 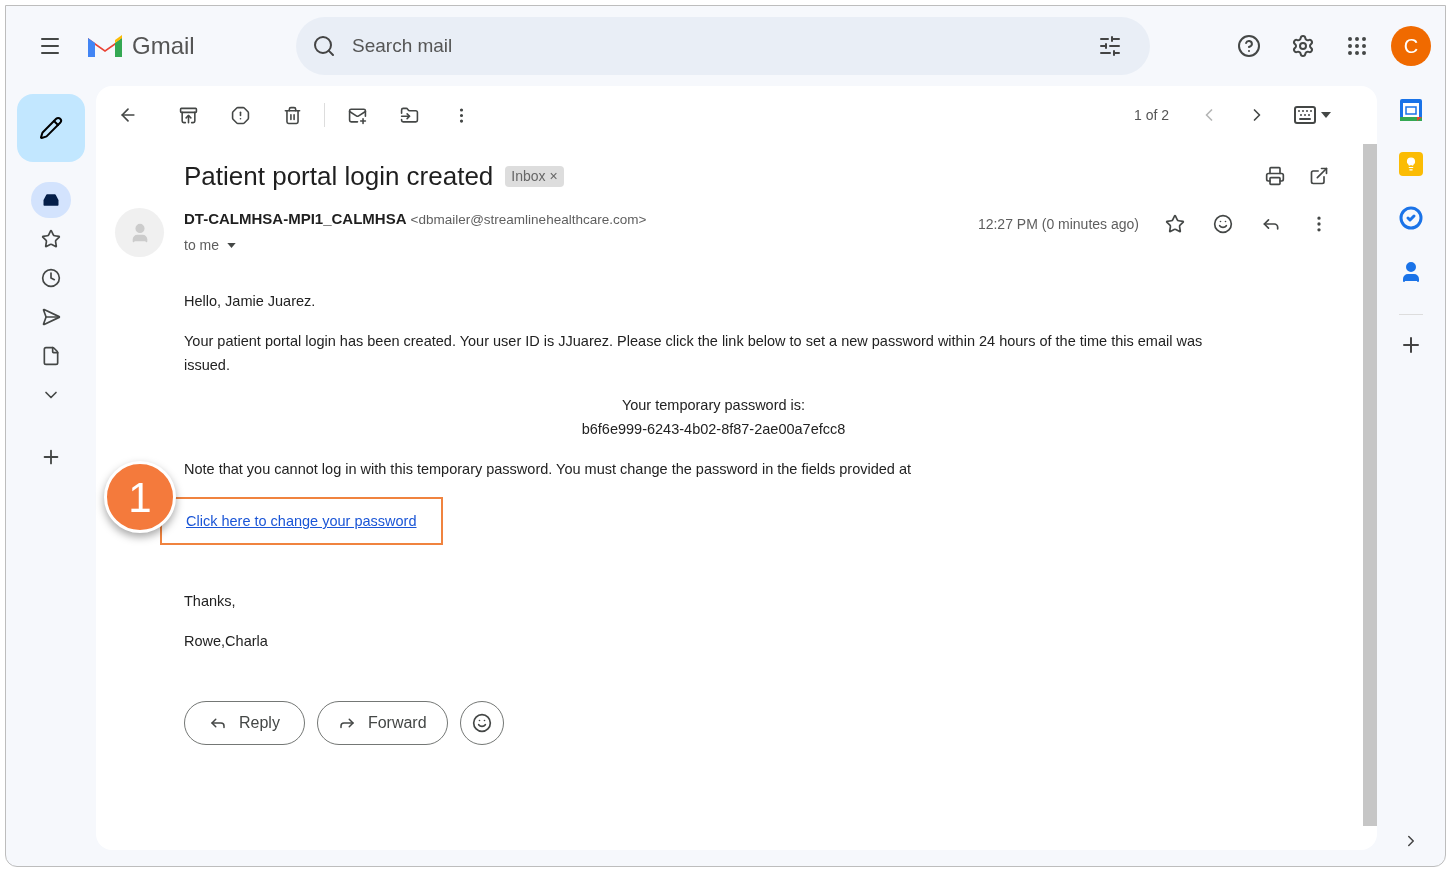 I want to click on keyboard-icon, so click(x=1305, y=115).